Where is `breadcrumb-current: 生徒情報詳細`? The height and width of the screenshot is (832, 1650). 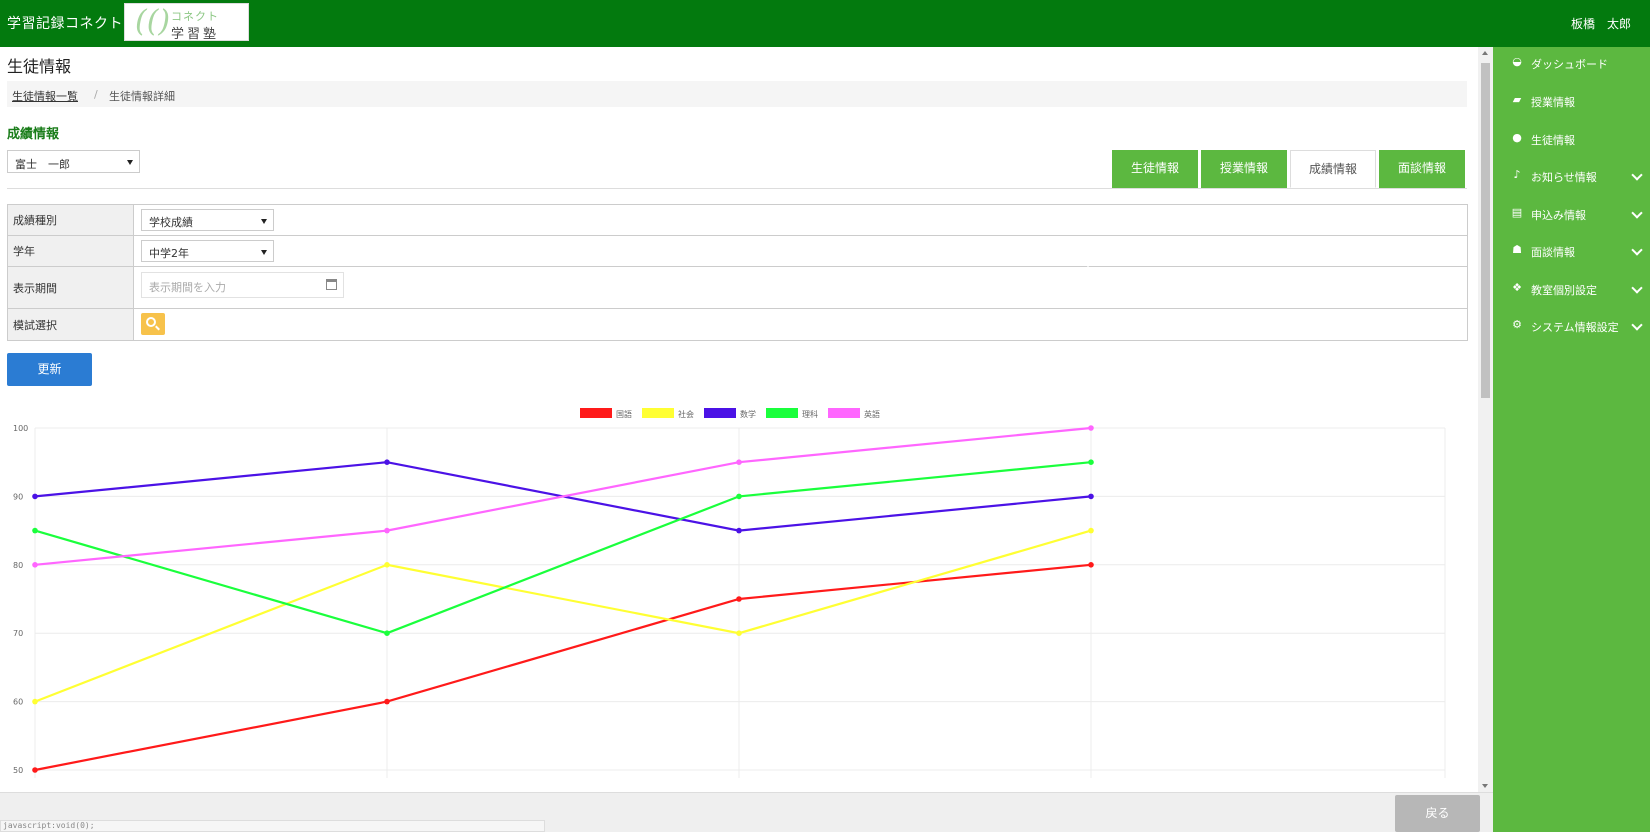 breadcrumb-current: 生徒情報詳細 is located at coordinates (142, 96).